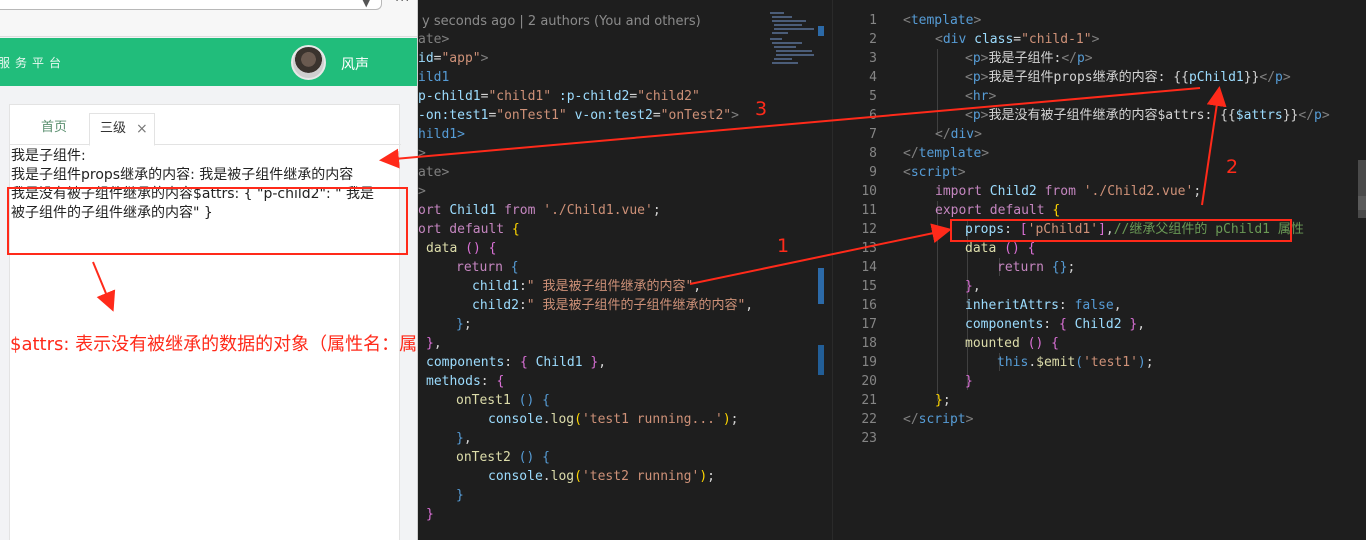 This screenshot has width=1366, height=540. I want to click on code-line: hild1>, so click(441, 134).